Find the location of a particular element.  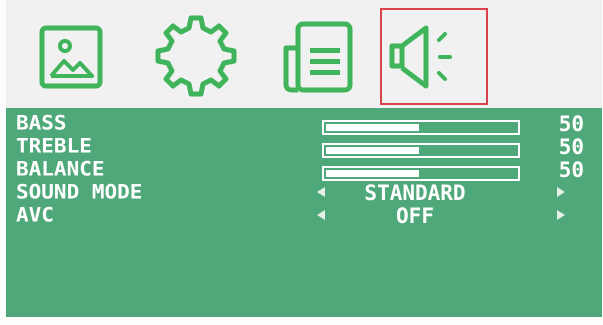

avc-label: AVC is located at coordinates (35, 215).